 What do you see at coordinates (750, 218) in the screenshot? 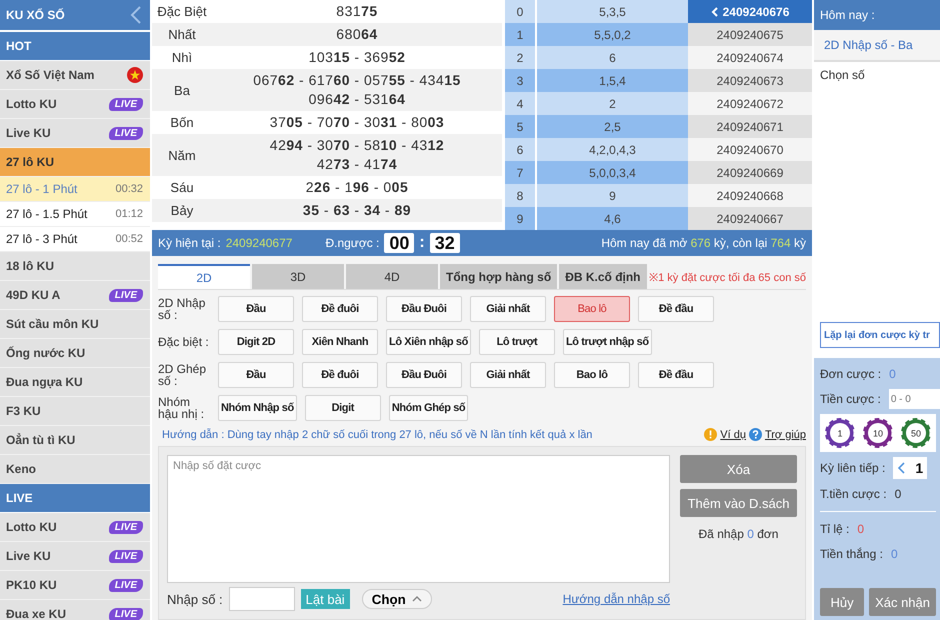
I see `period-item: 2409240667` at bounding box center [750, 218].